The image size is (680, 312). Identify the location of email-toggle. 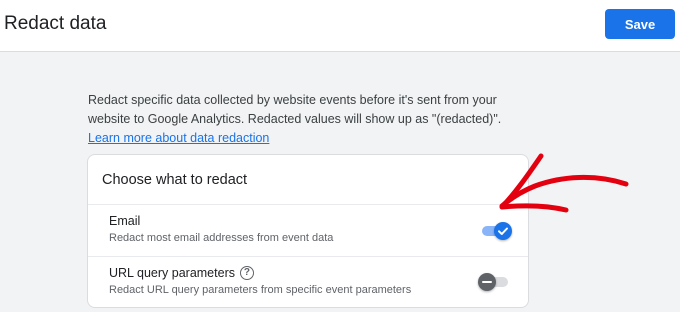
(496, 231).